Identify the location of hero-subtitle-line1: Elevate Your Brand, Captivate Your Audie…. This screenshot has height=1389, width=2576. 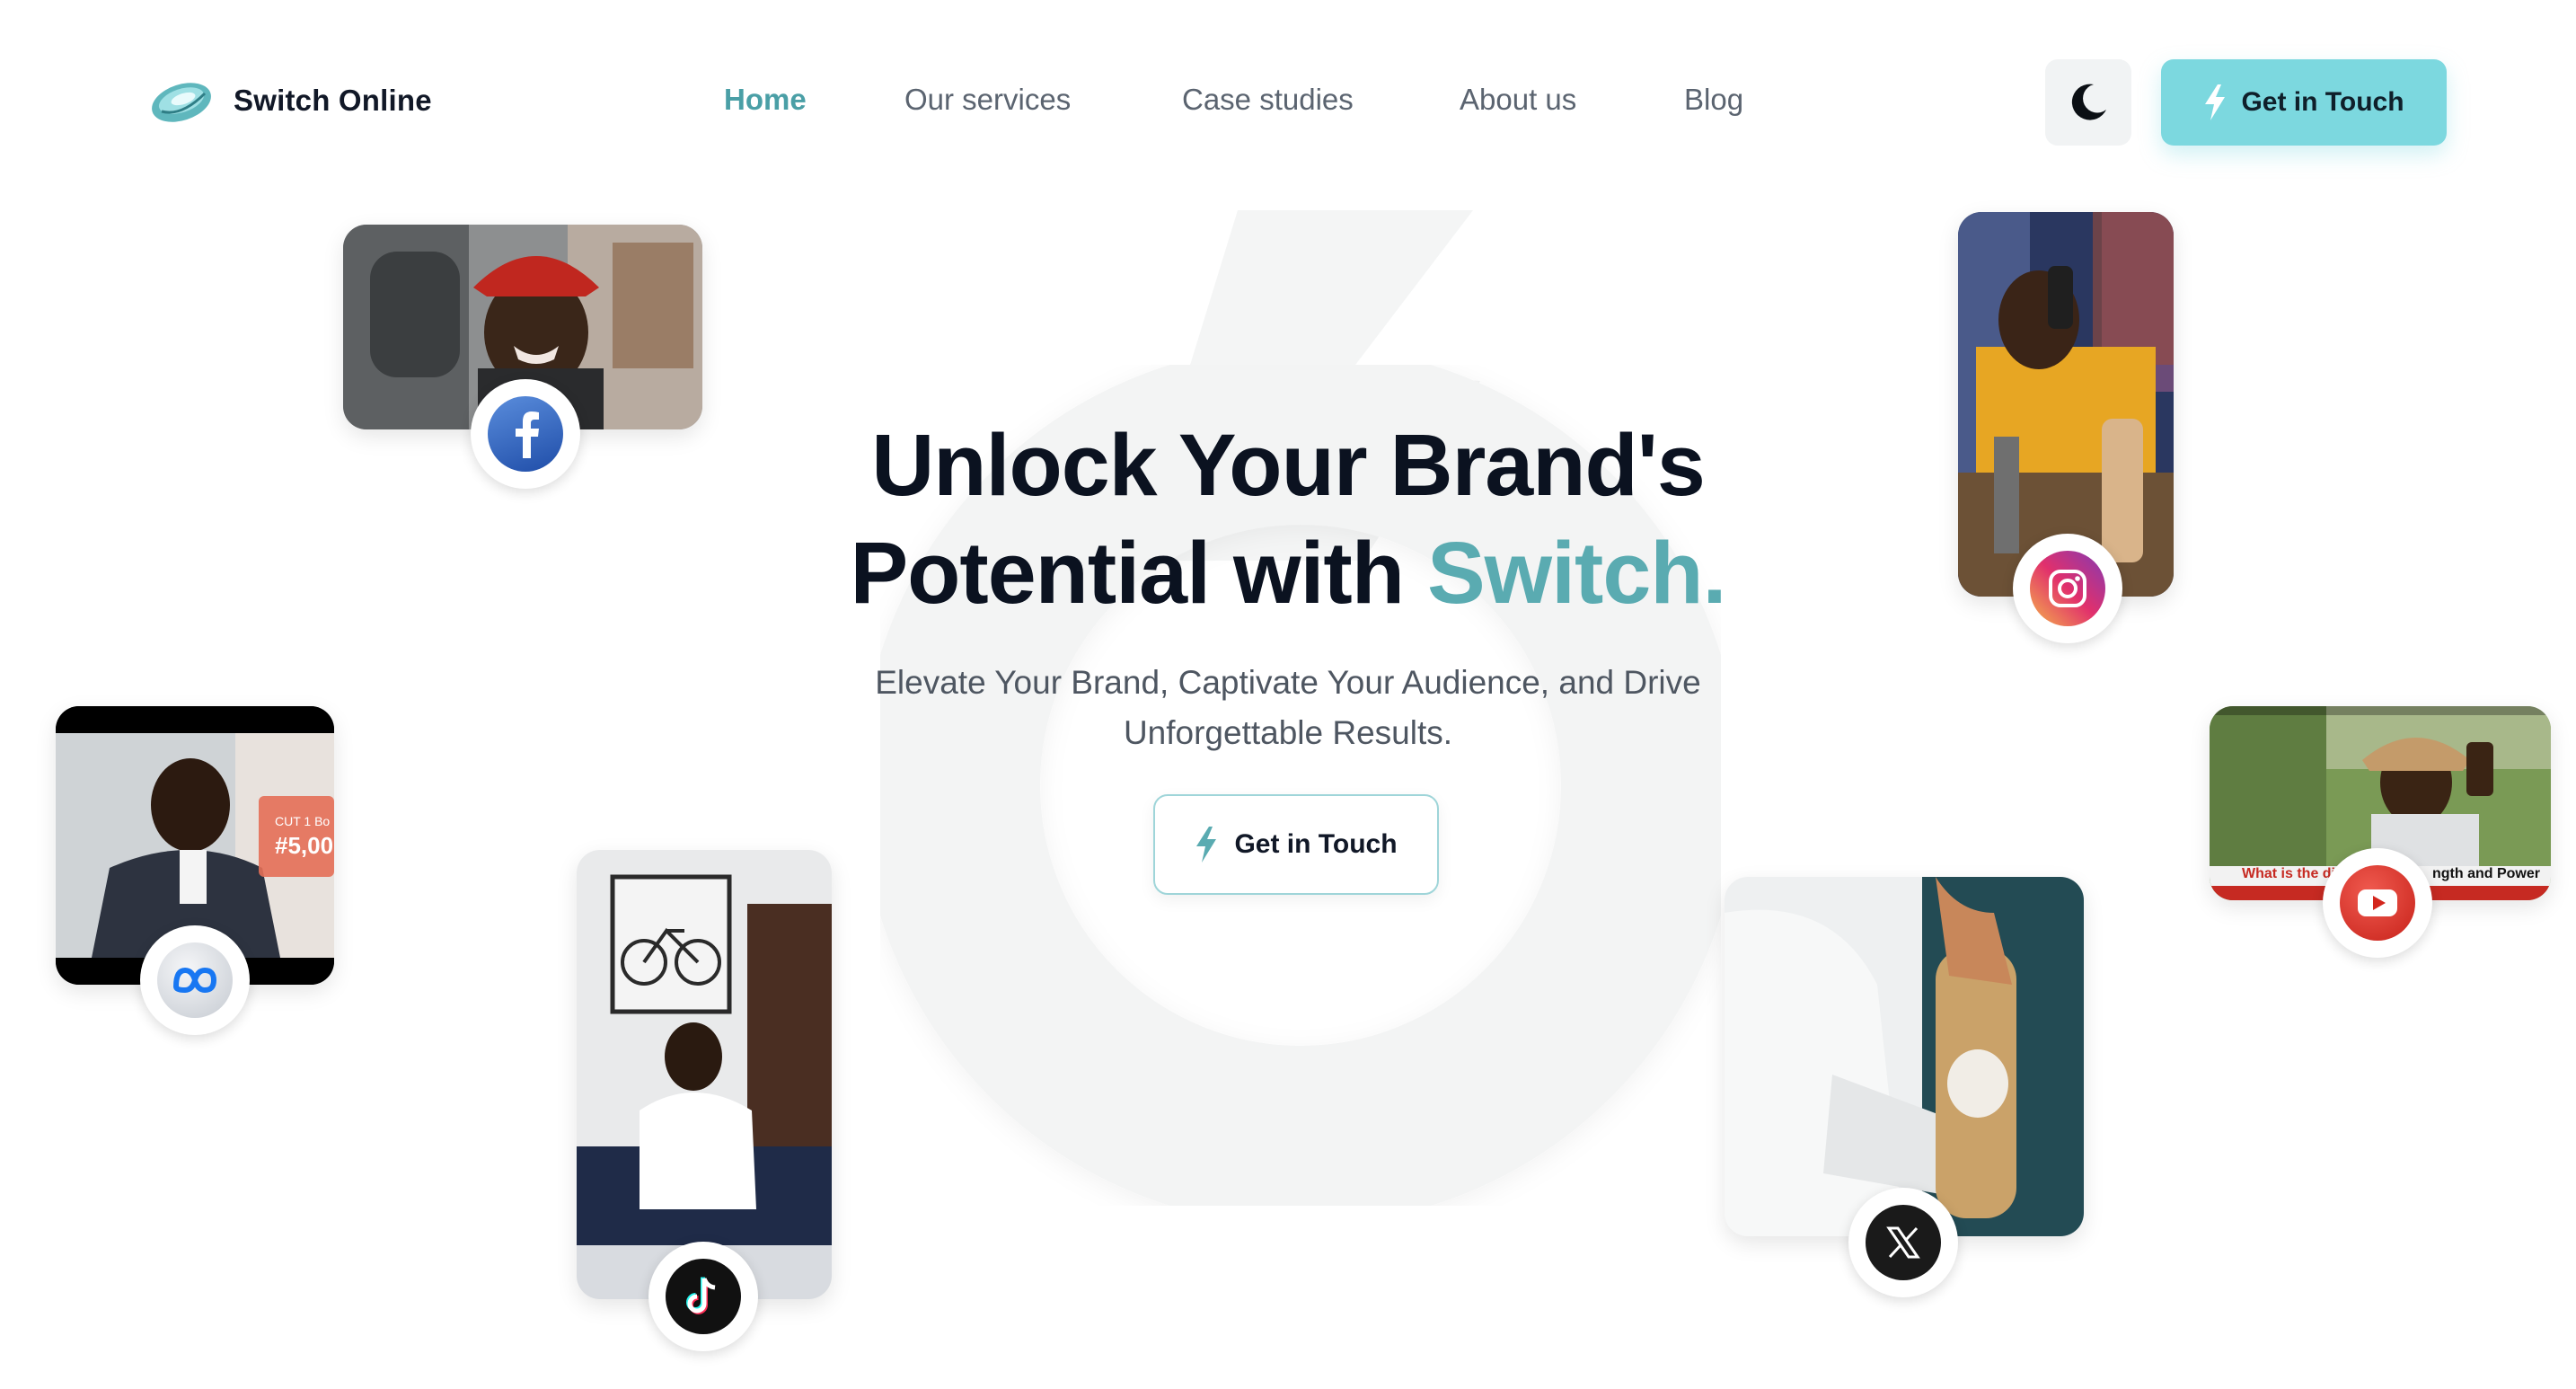
(1288, 682).